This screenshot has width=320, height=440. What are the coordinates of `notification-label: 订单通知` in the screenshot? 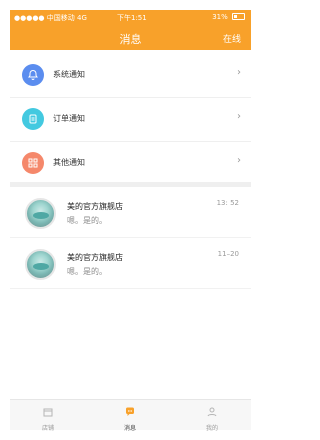 It's located at (69, 118).